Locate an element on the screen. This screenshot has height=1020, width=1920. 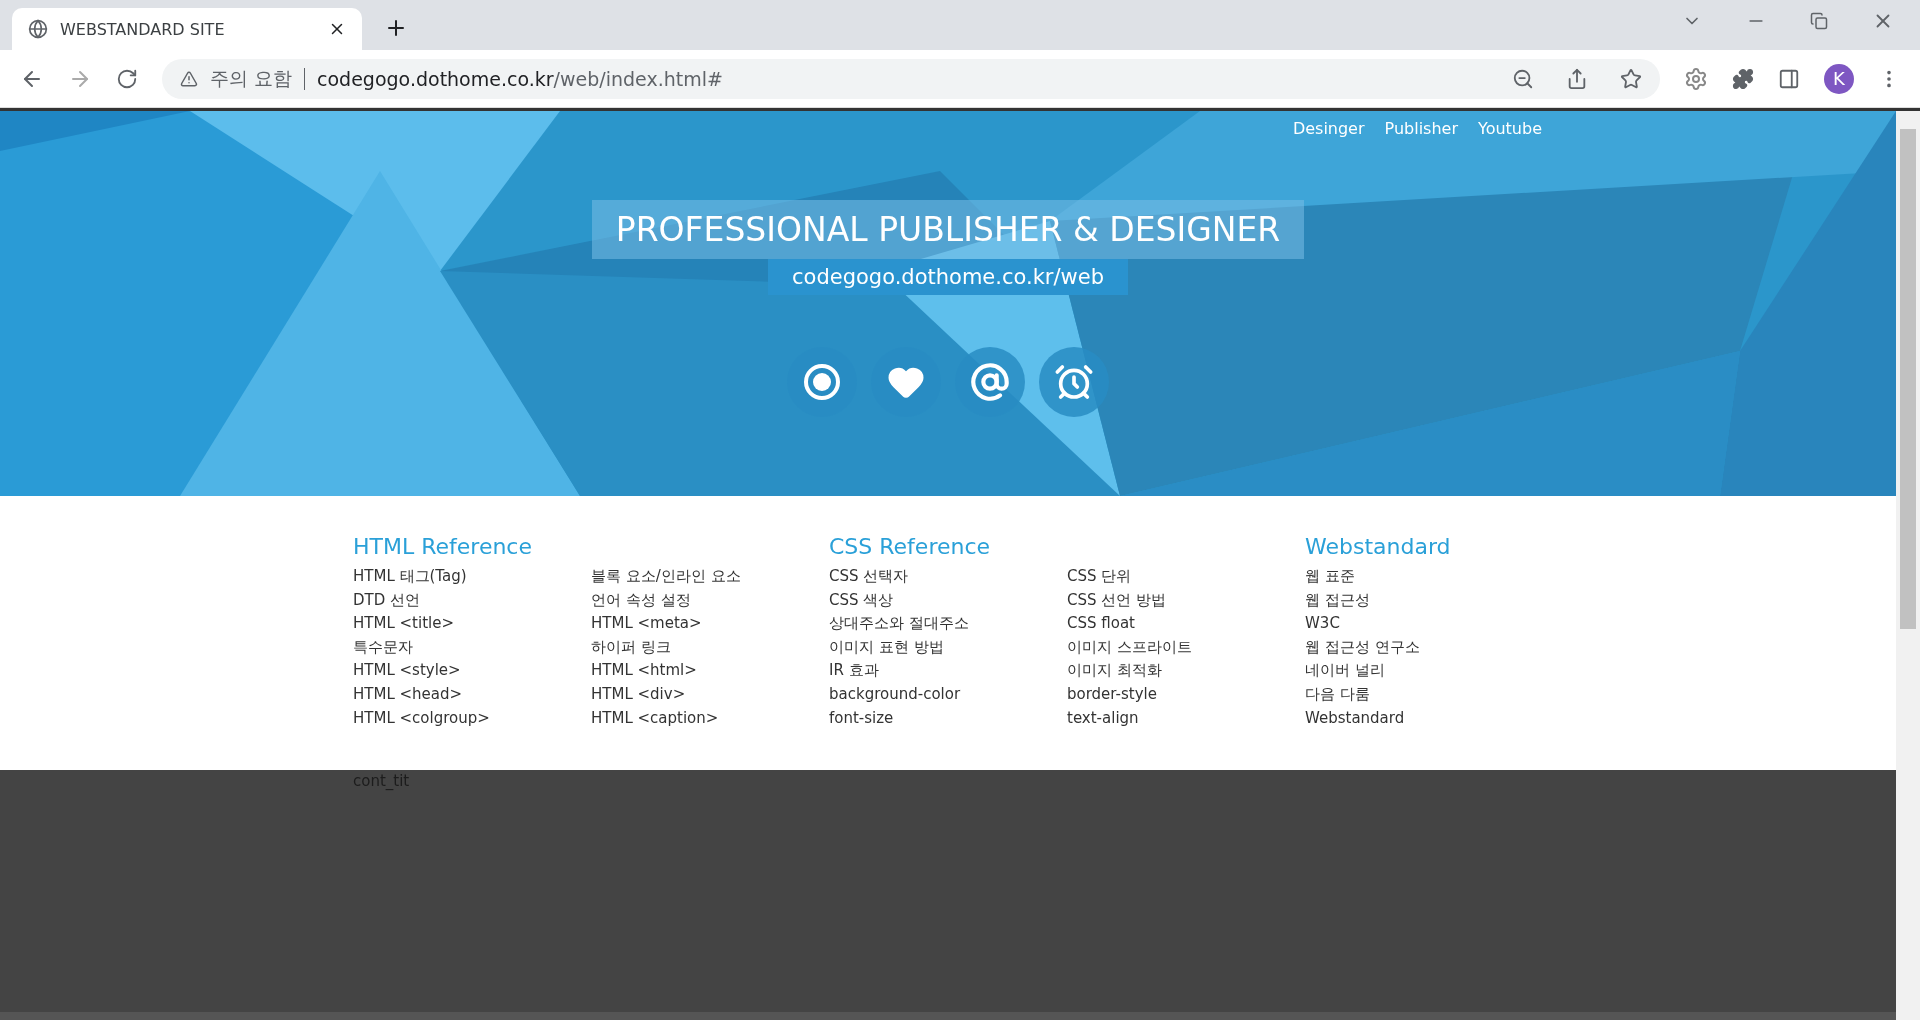
reference-link: CSS 선택자 is located at coordinates (948, 577).